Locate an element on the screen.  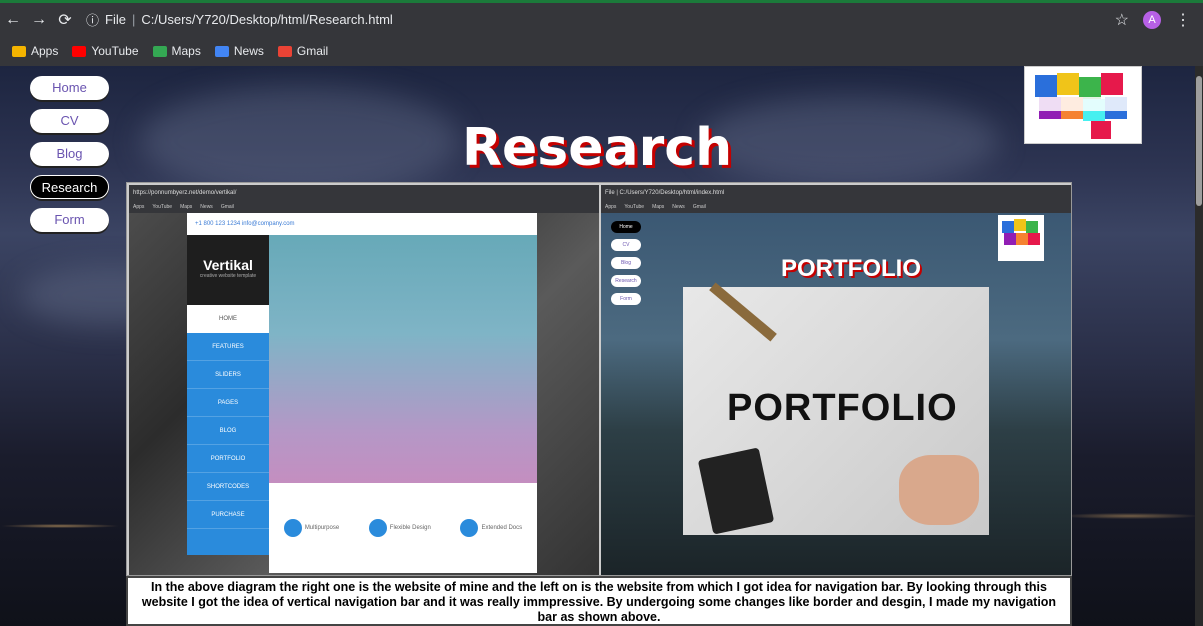
maps-icon is located at coordinates (159, 51).